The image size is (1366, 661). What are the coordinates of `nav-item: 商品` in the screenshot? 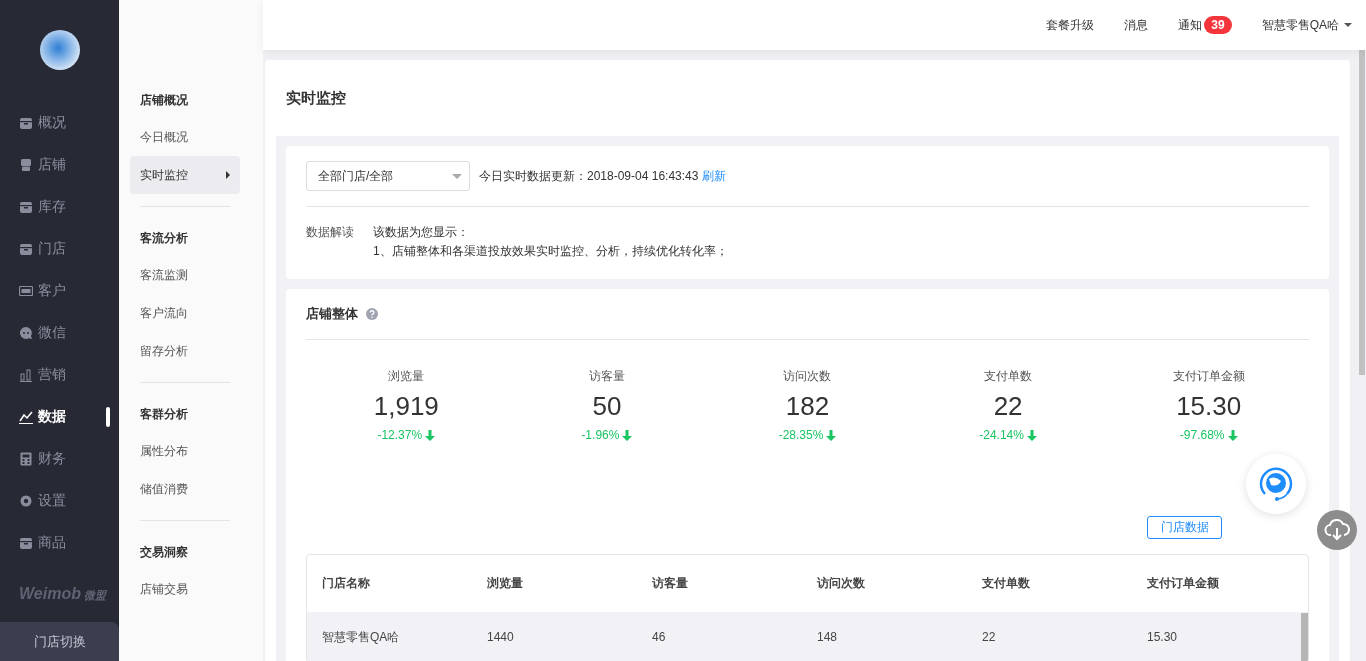 It's located at (59, 543).